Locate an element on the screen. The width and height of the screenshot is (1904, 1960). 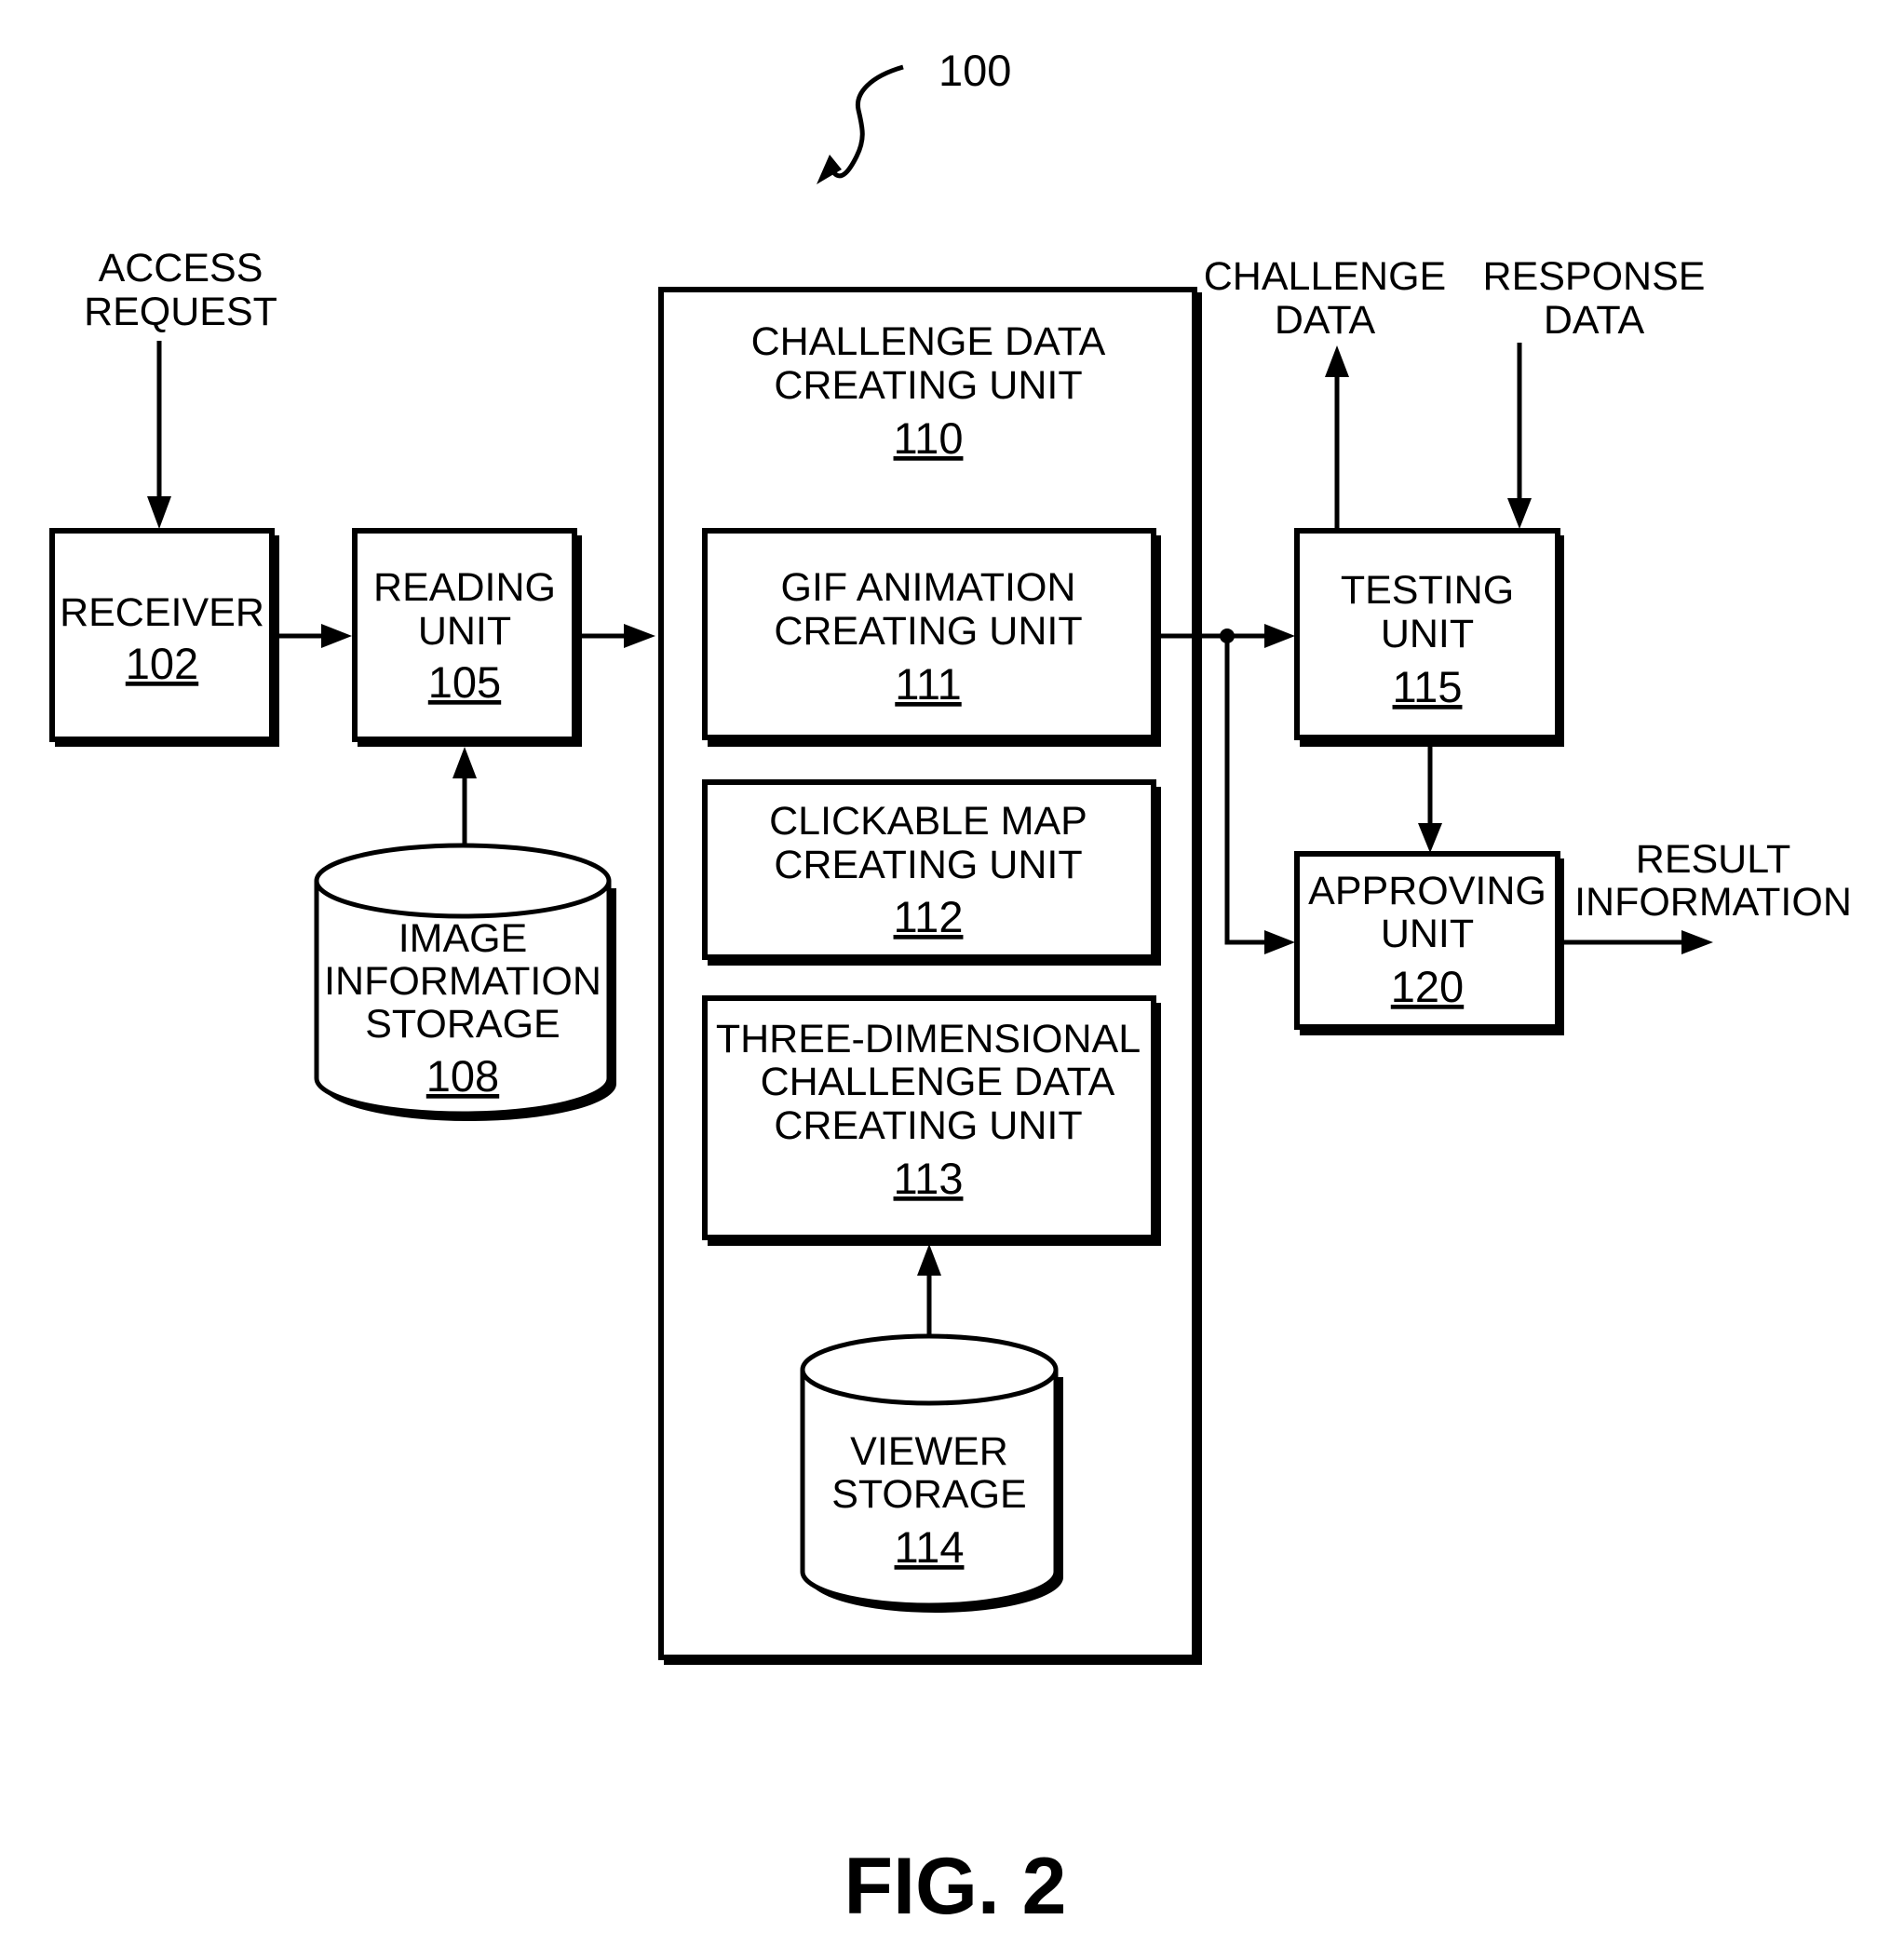
svg-text: READING is located at coordinates (464, 587).